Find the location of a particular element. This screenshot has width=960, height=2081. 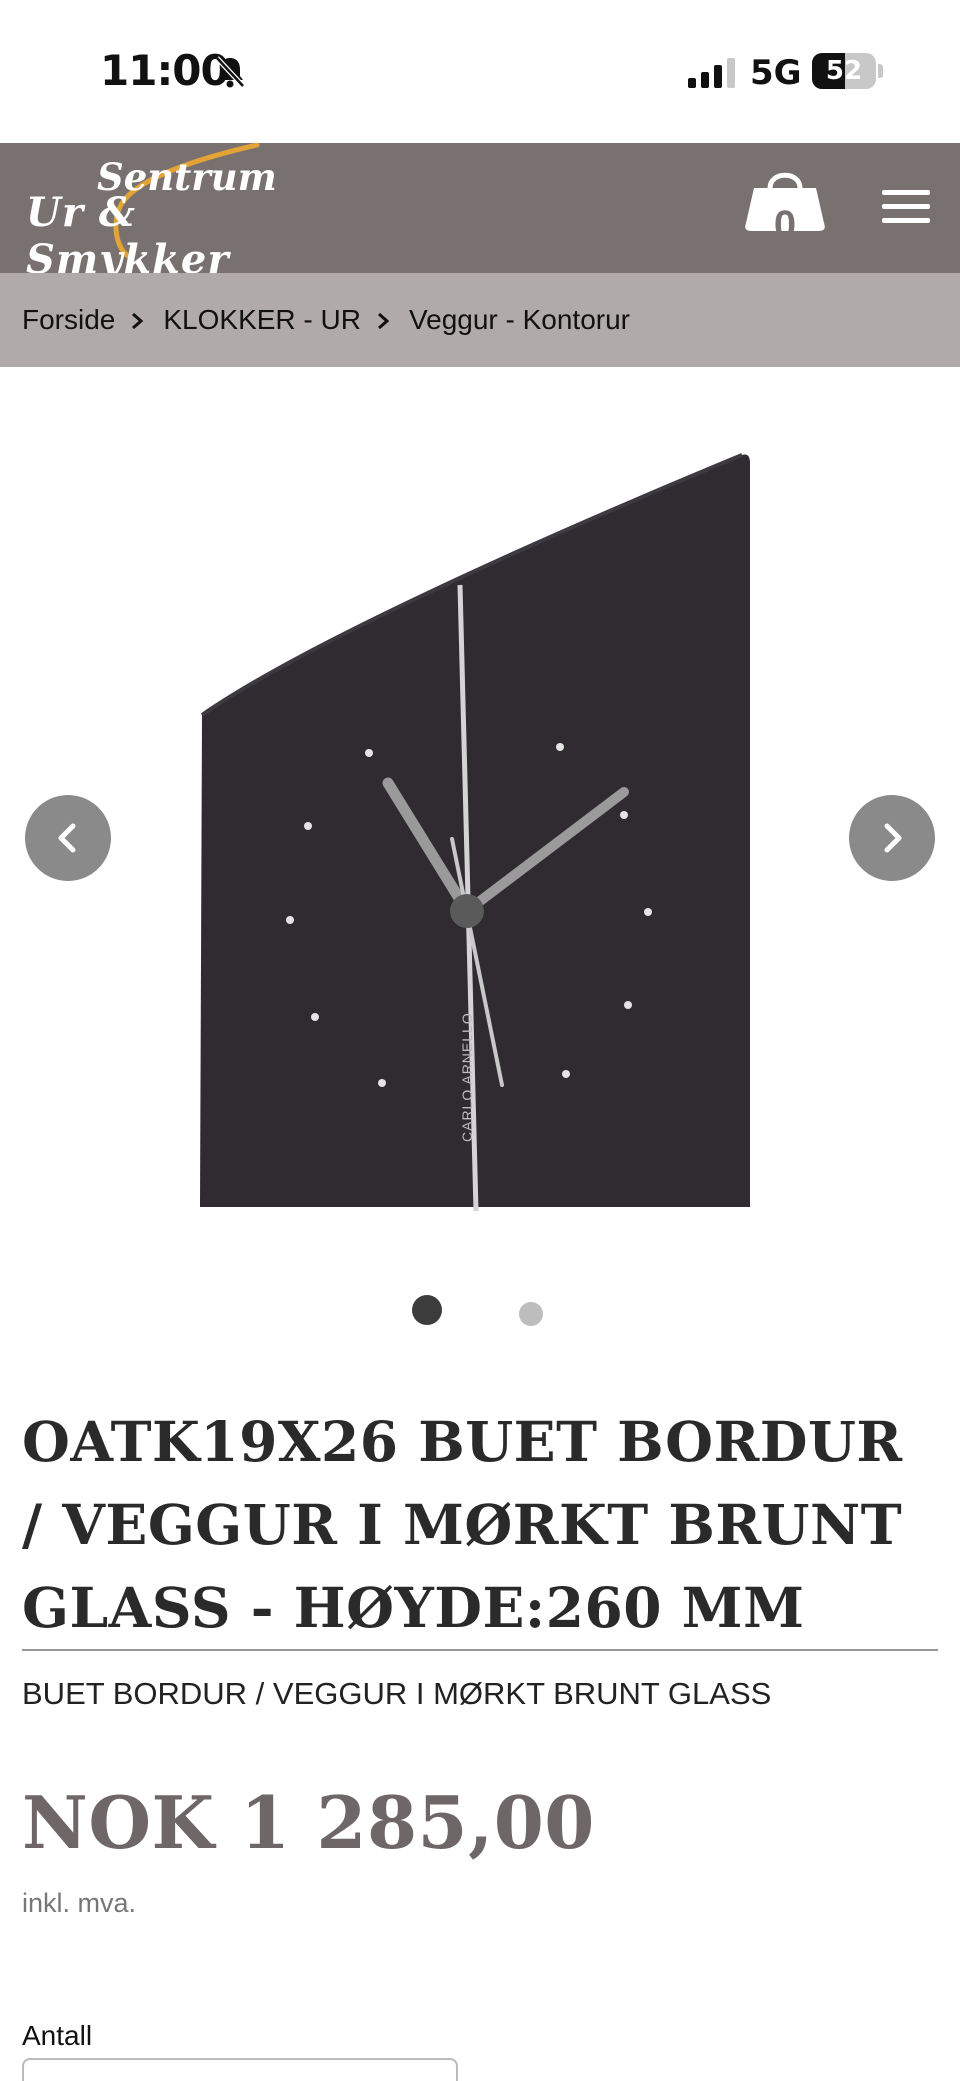

breadcrumb-category: KLOKKER - UR is located at coordinates (262, 320).